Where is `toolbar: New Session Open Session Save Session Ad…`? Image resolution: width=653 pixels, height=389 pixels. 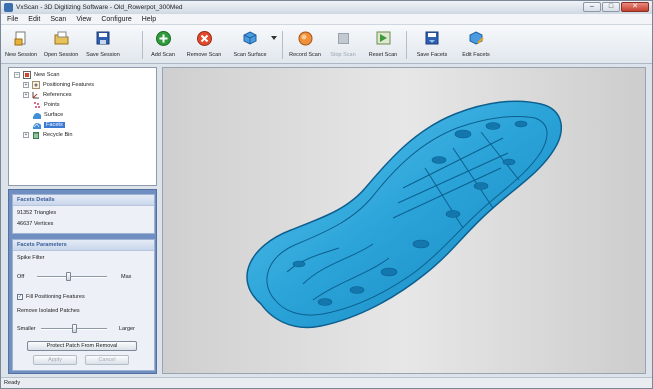
toolbar: New Session Open Session Save Session Ad… is located at coordinates (326, 44).